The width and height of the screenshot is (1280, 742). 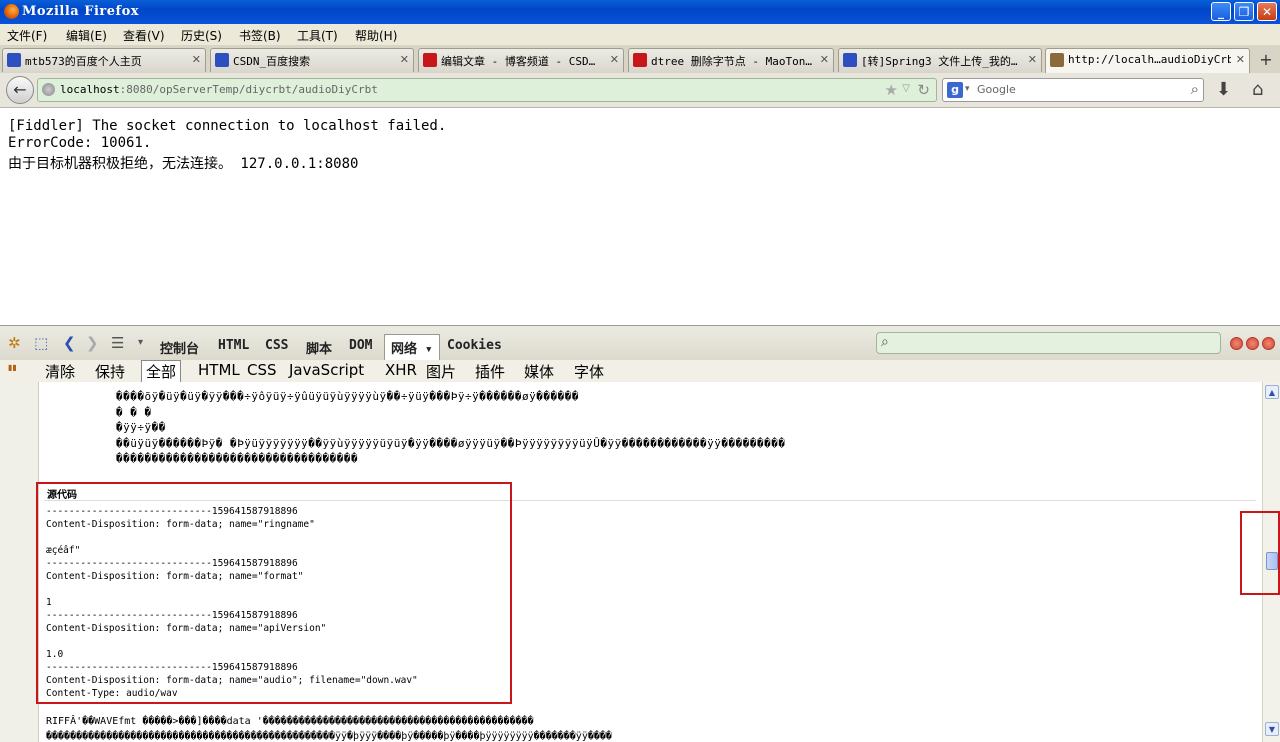 What do you see at coordinates (144, 35) in the screenshot?
I see `menu-view: 查看(V)` at bounding box center [144, 35].